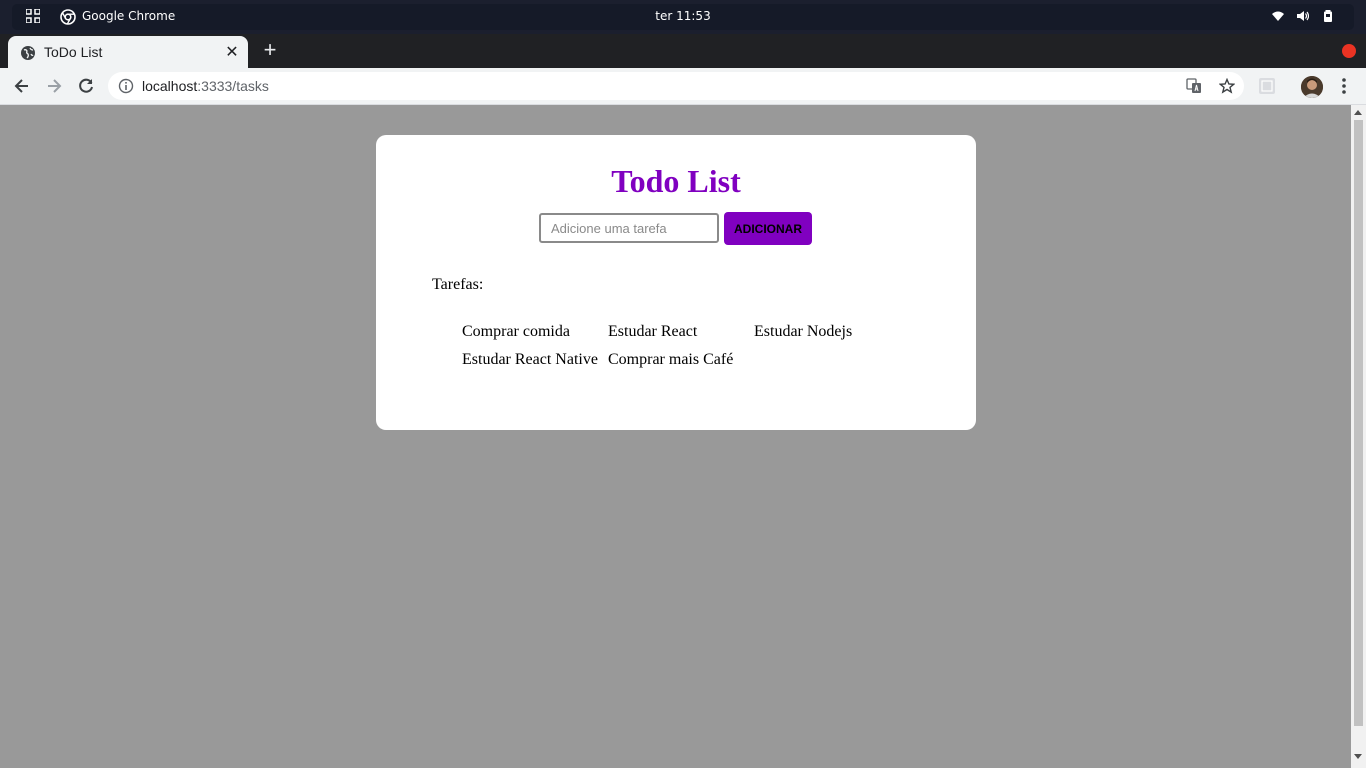 The image size is (1366, 768). Describe the element at coordinates (270, 50) in the screenshot. I see `new-tab-button: +` at that location.